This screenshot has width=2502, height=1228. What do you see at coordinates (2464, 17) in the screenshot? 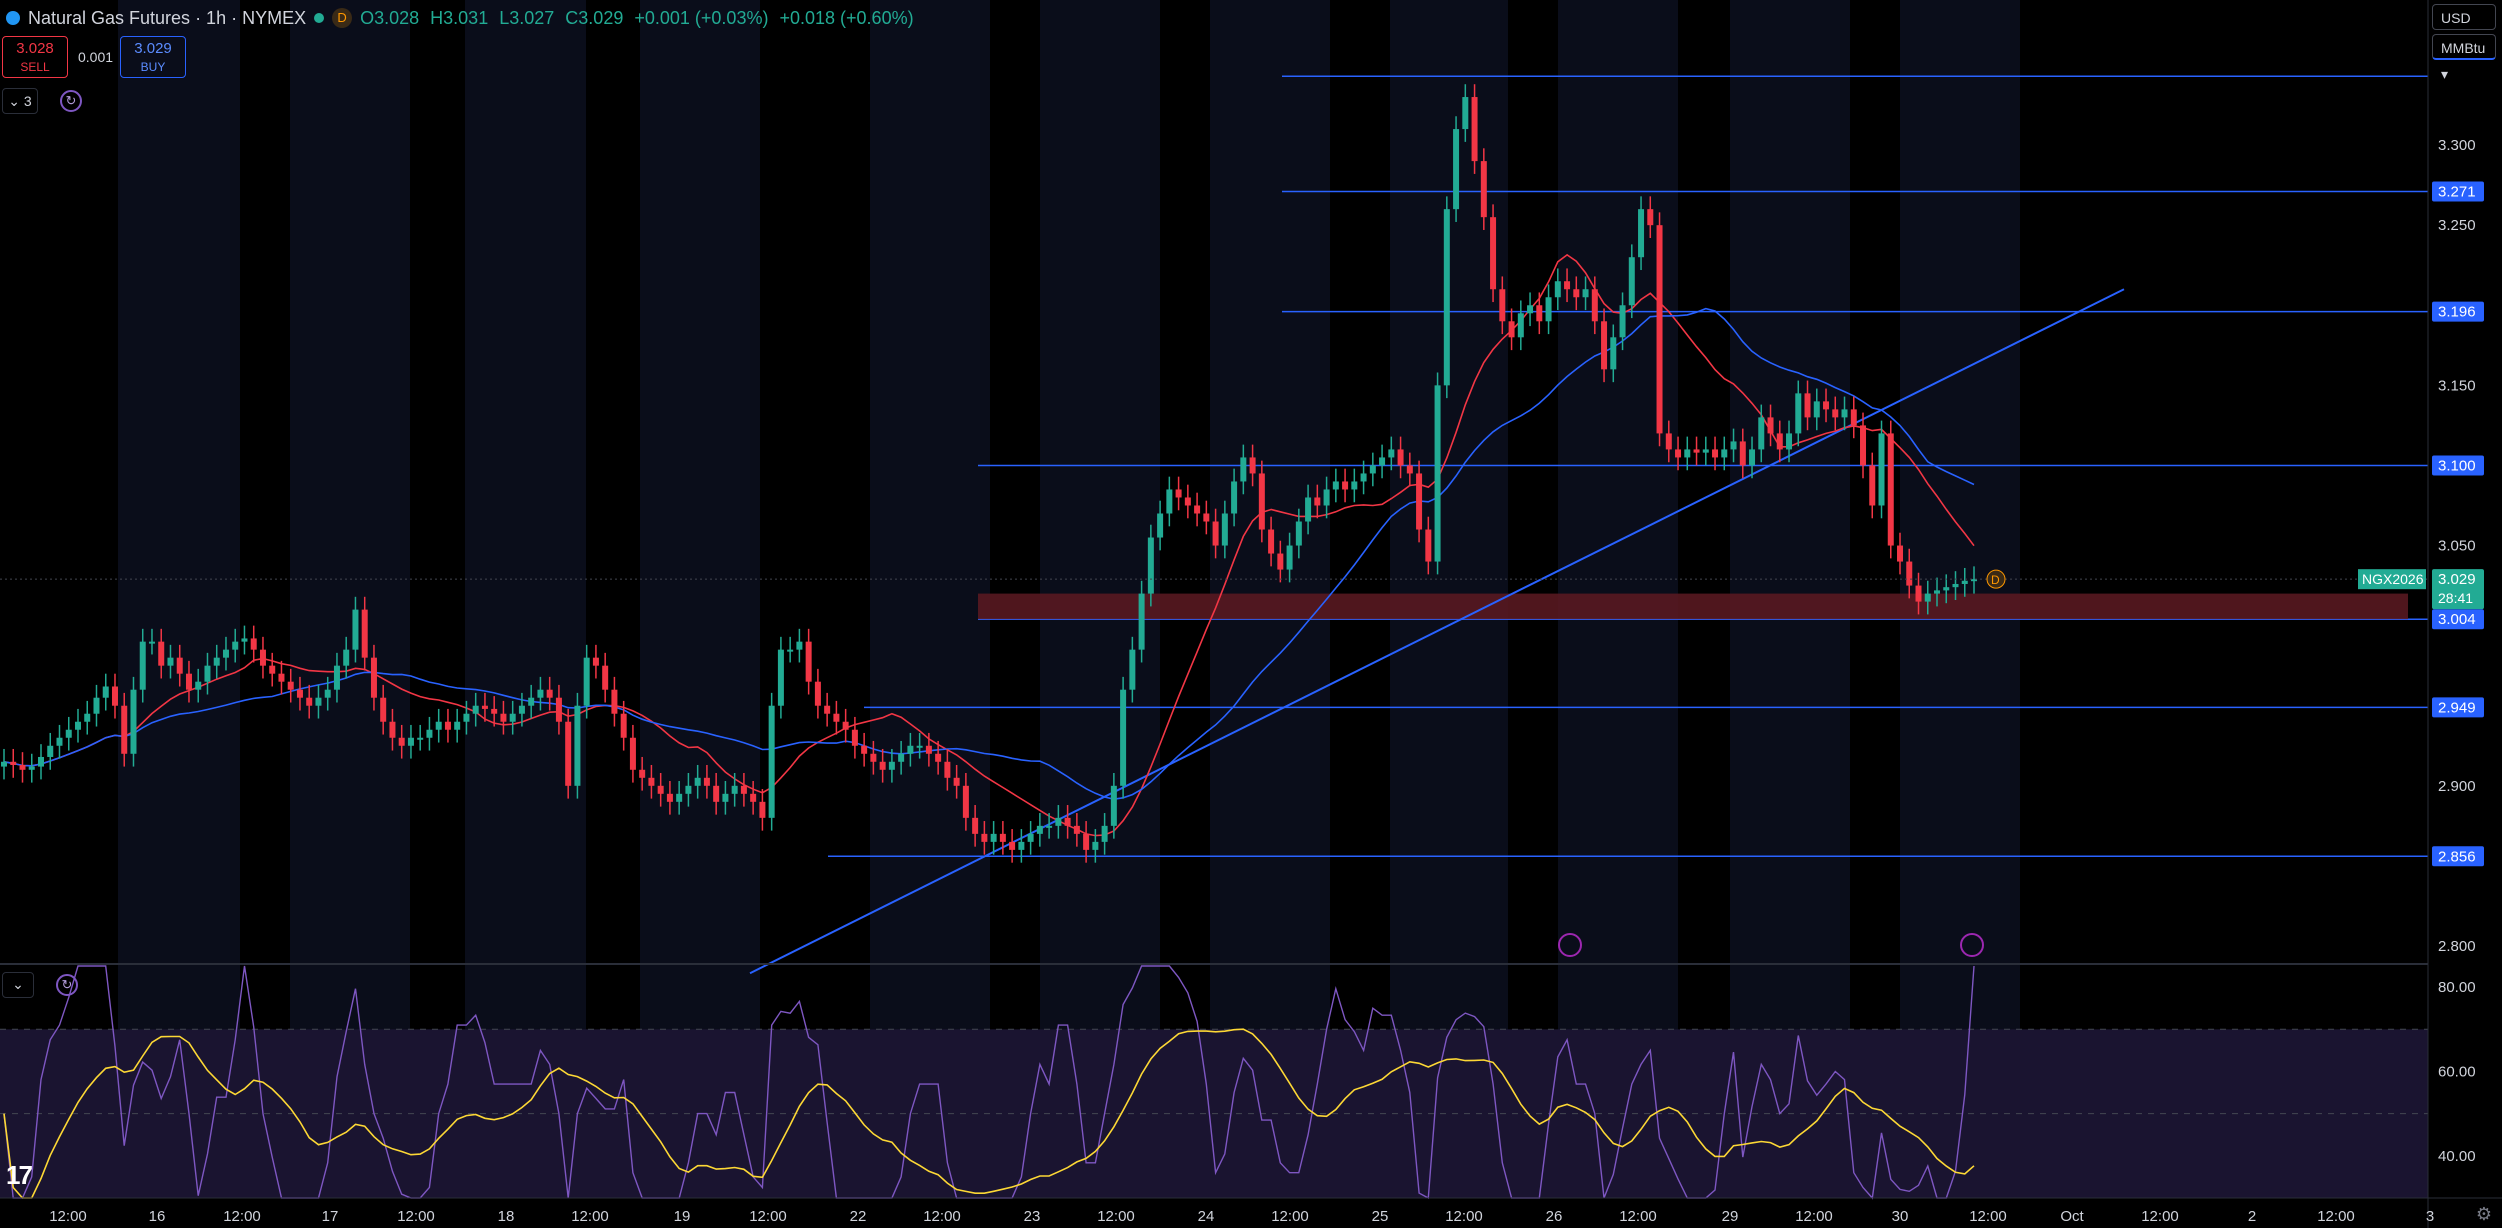
I see `currency-select: USD` at bounding box center [2464, 17].